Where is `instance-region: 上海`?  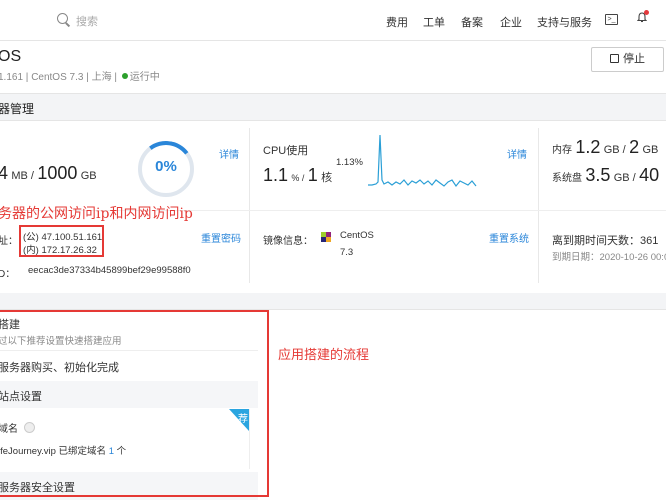 instance-region: 上海 is located at coordinates (101, 77).